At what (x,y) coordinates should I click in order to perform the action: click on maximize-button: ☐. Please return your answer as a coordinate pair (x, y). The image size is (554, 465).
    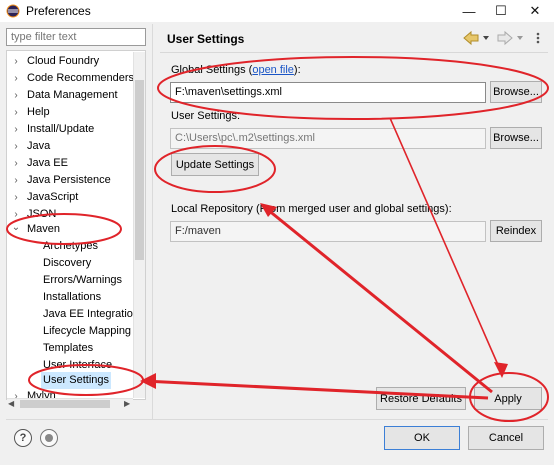
    Looking at the image, I should click on (501, 11).